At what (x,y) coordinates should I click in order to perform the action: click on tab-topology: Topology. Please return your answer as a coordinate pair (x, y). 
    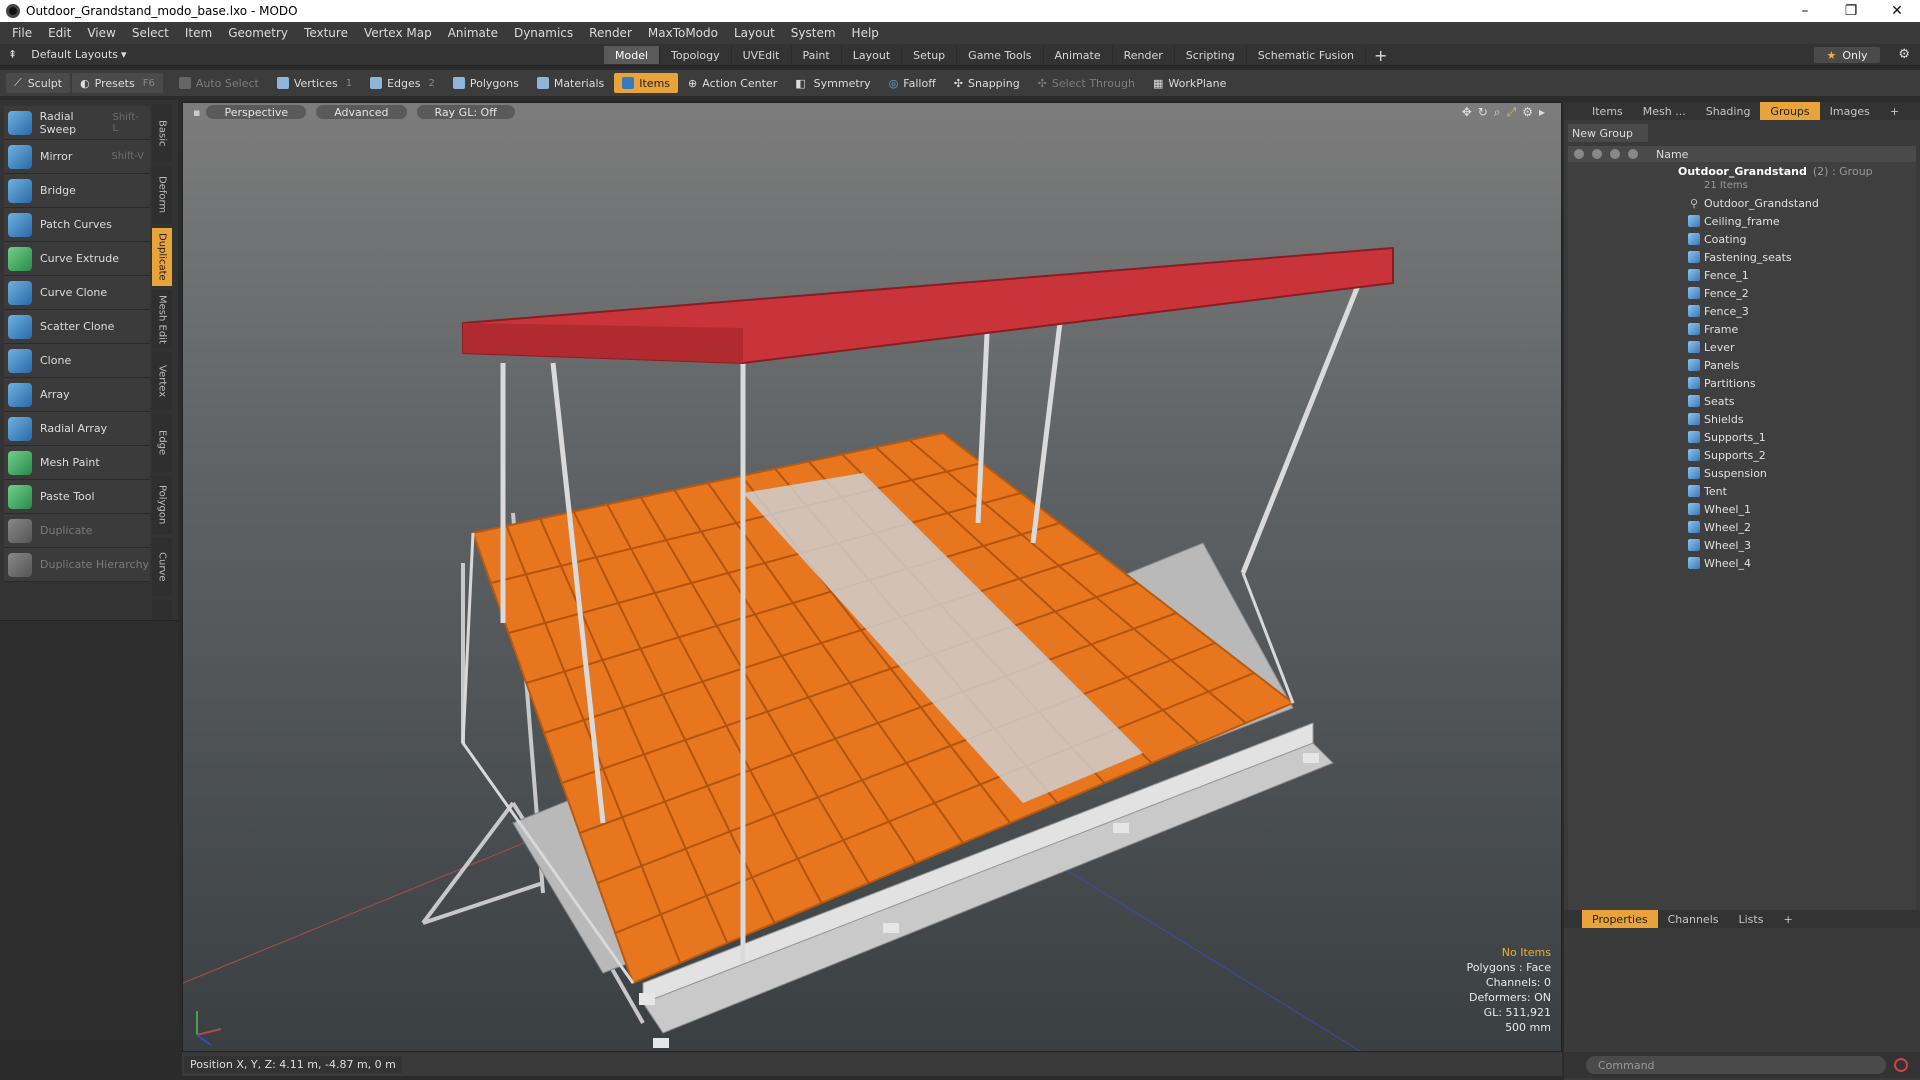
    Looking at the image, I should click on (696, 55).